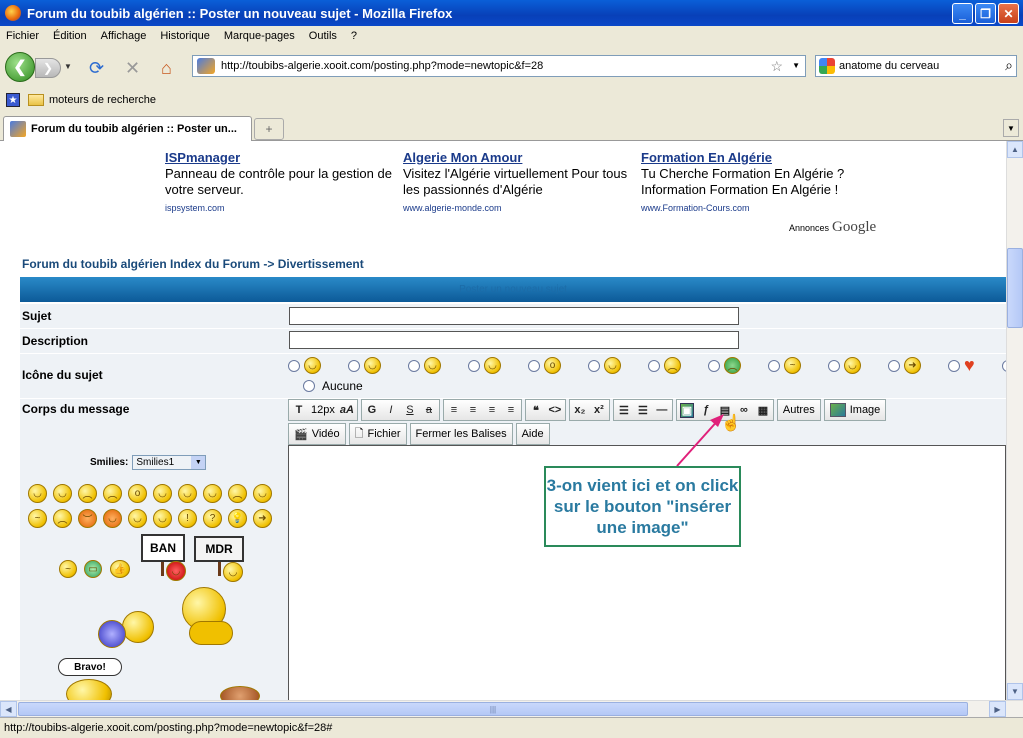 The height and width of the screenshot is (738, 1023). Describe the element at coordinates (96, 68) in the screenshot. I see `reload-icon: ⟳` at that location.